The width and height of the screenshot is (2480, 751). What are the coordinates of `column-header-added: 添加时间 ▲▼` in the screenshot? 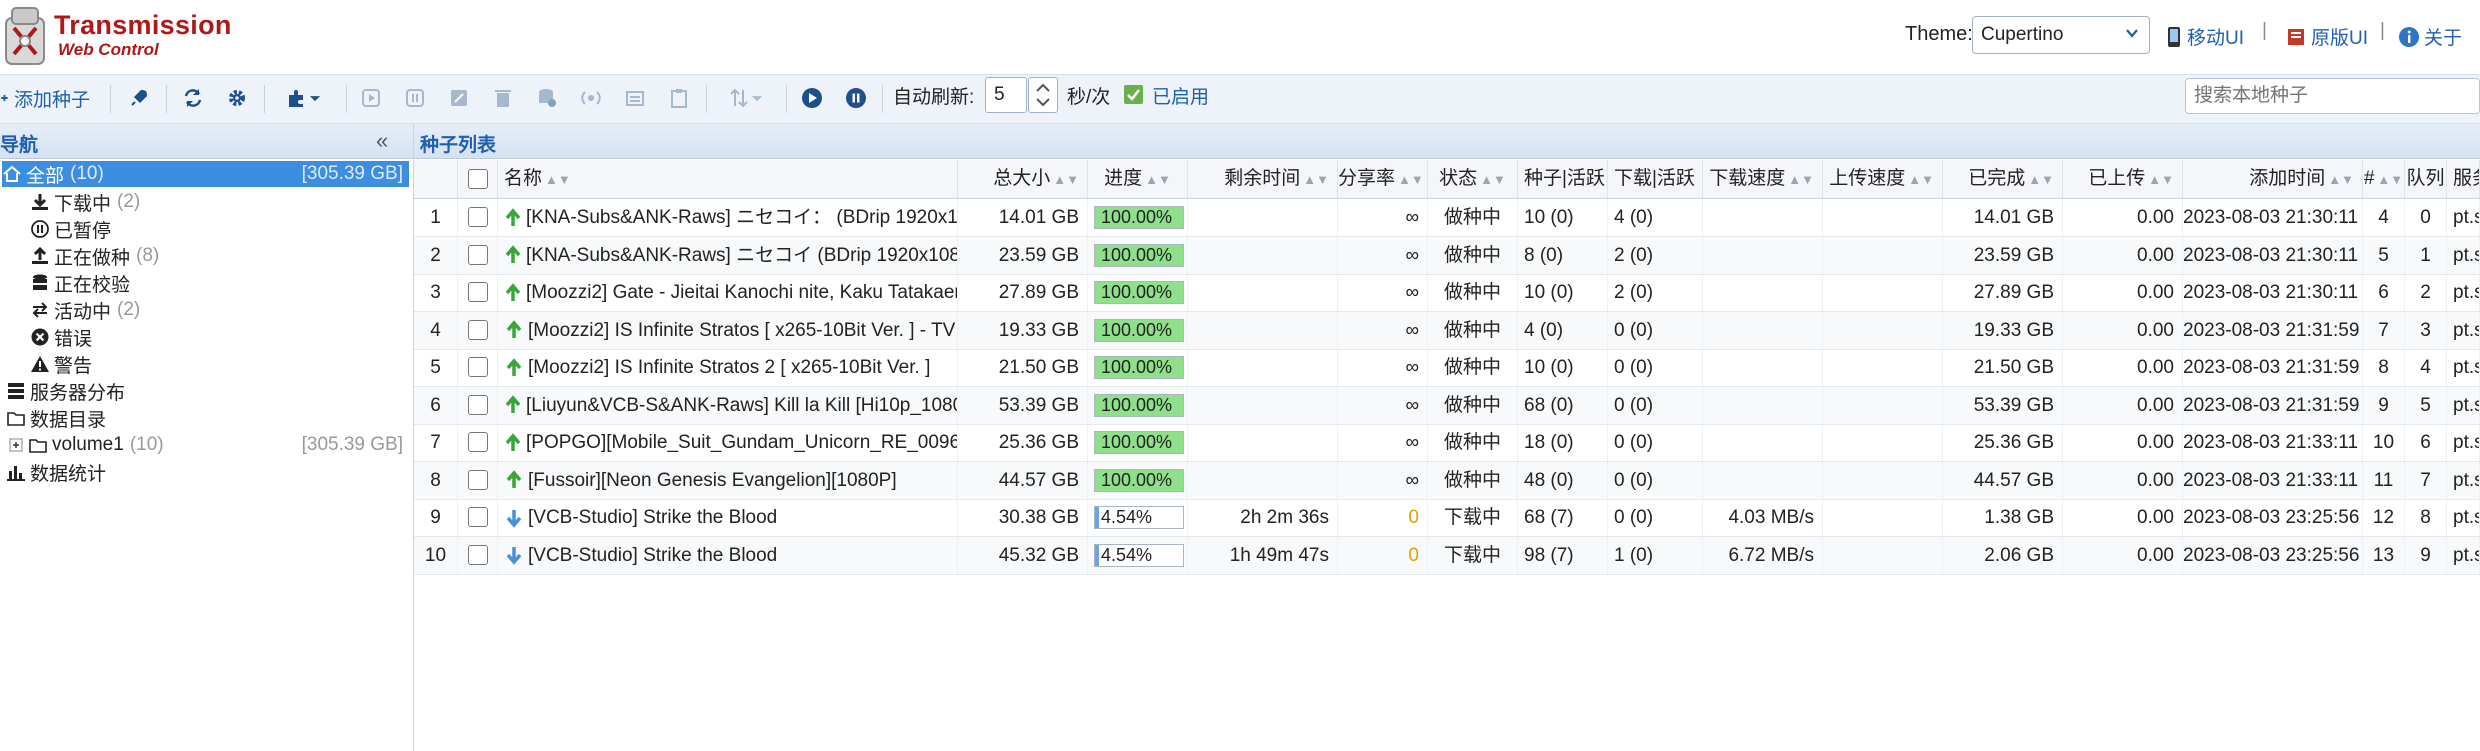 It's located at (2273, 179).